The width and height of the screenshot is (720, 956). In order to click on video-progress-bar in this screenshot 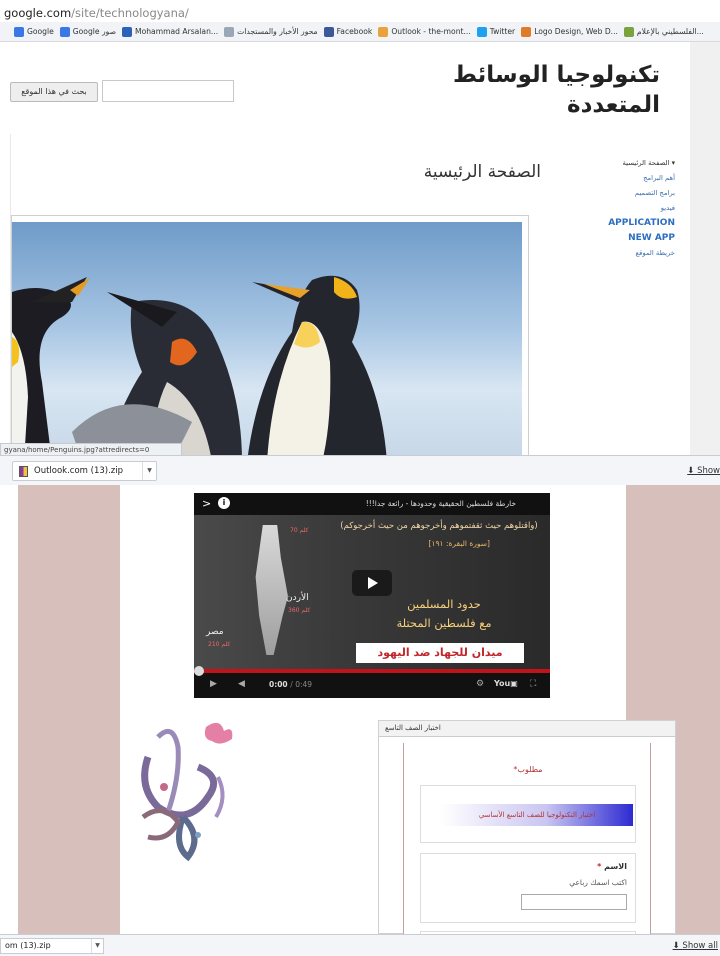, I will do `click(372, 671)`.